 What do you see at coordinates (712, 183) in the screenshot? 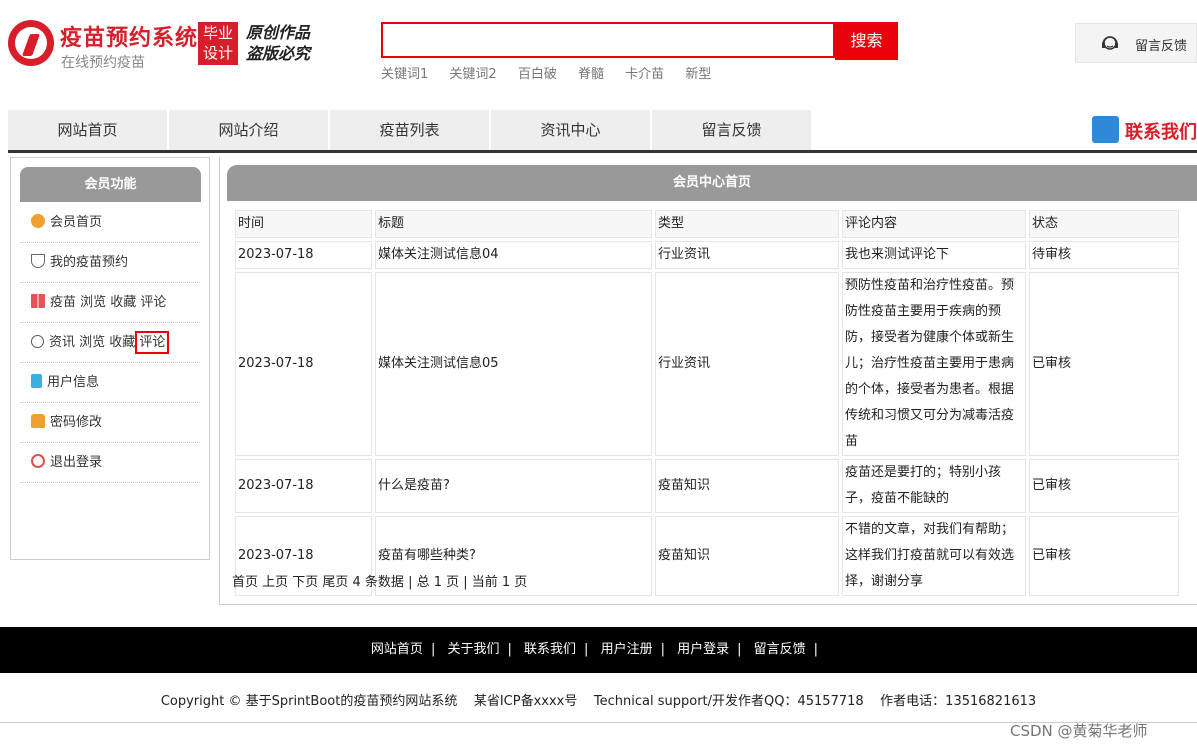
I see `panel-title: 会员中心首页` at bounding box center [712, 183].